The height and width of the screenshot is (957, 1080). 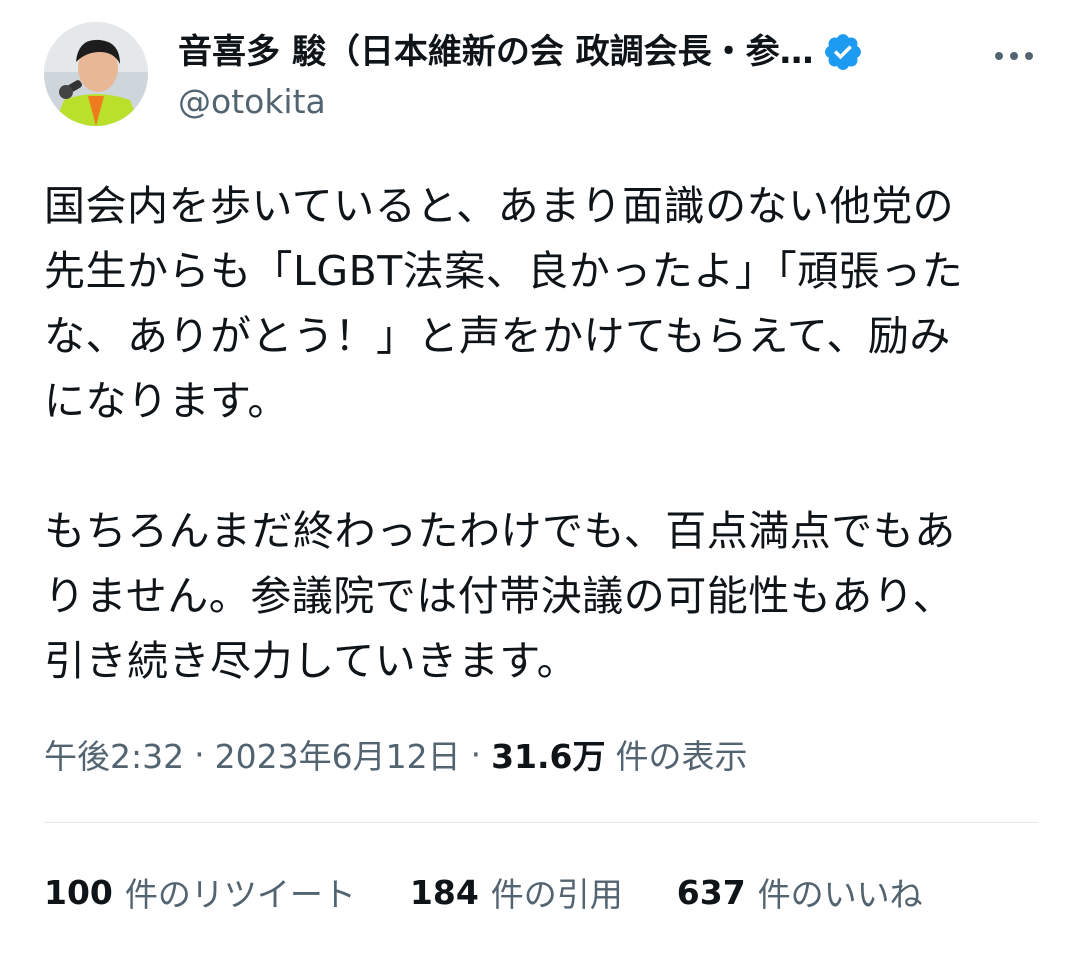 I want to click on more-options-button, so click(x=1014, y=56).